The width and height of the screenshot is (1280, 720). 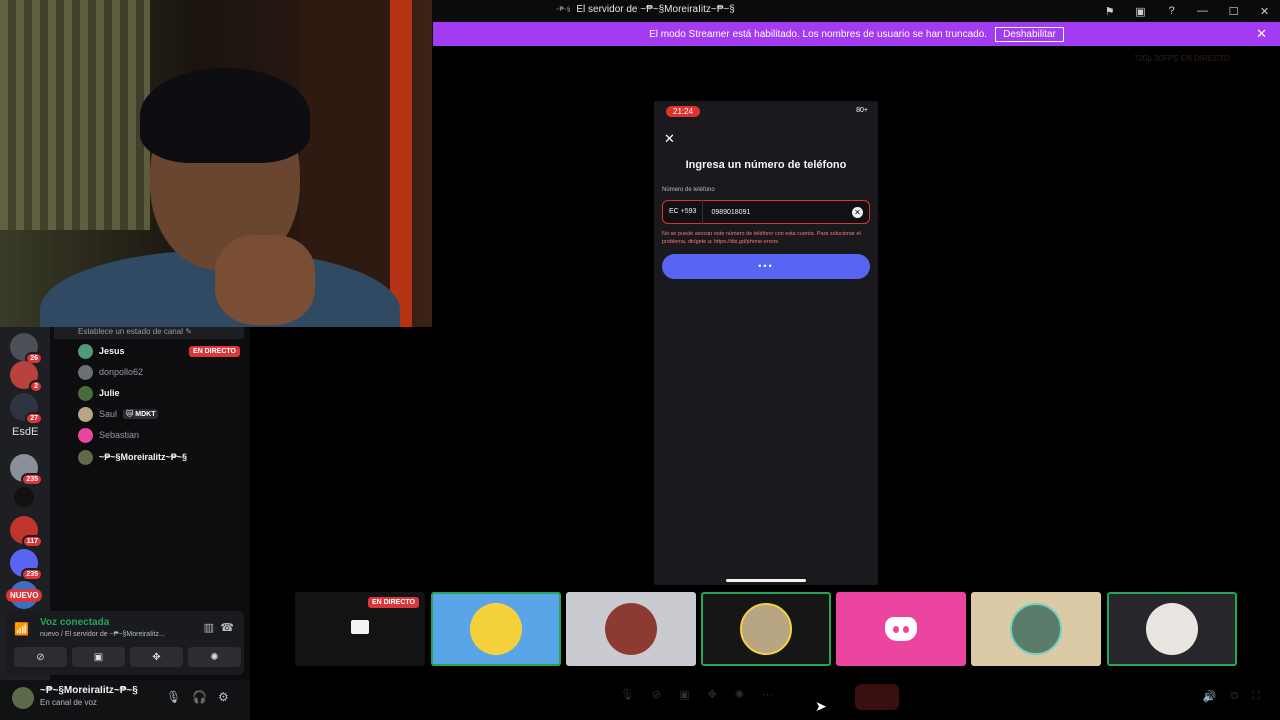 What do you see at coordinates (712, 694) in the screenshot?
I see `activities-icon: ✥` at bounding box center [712, 694].